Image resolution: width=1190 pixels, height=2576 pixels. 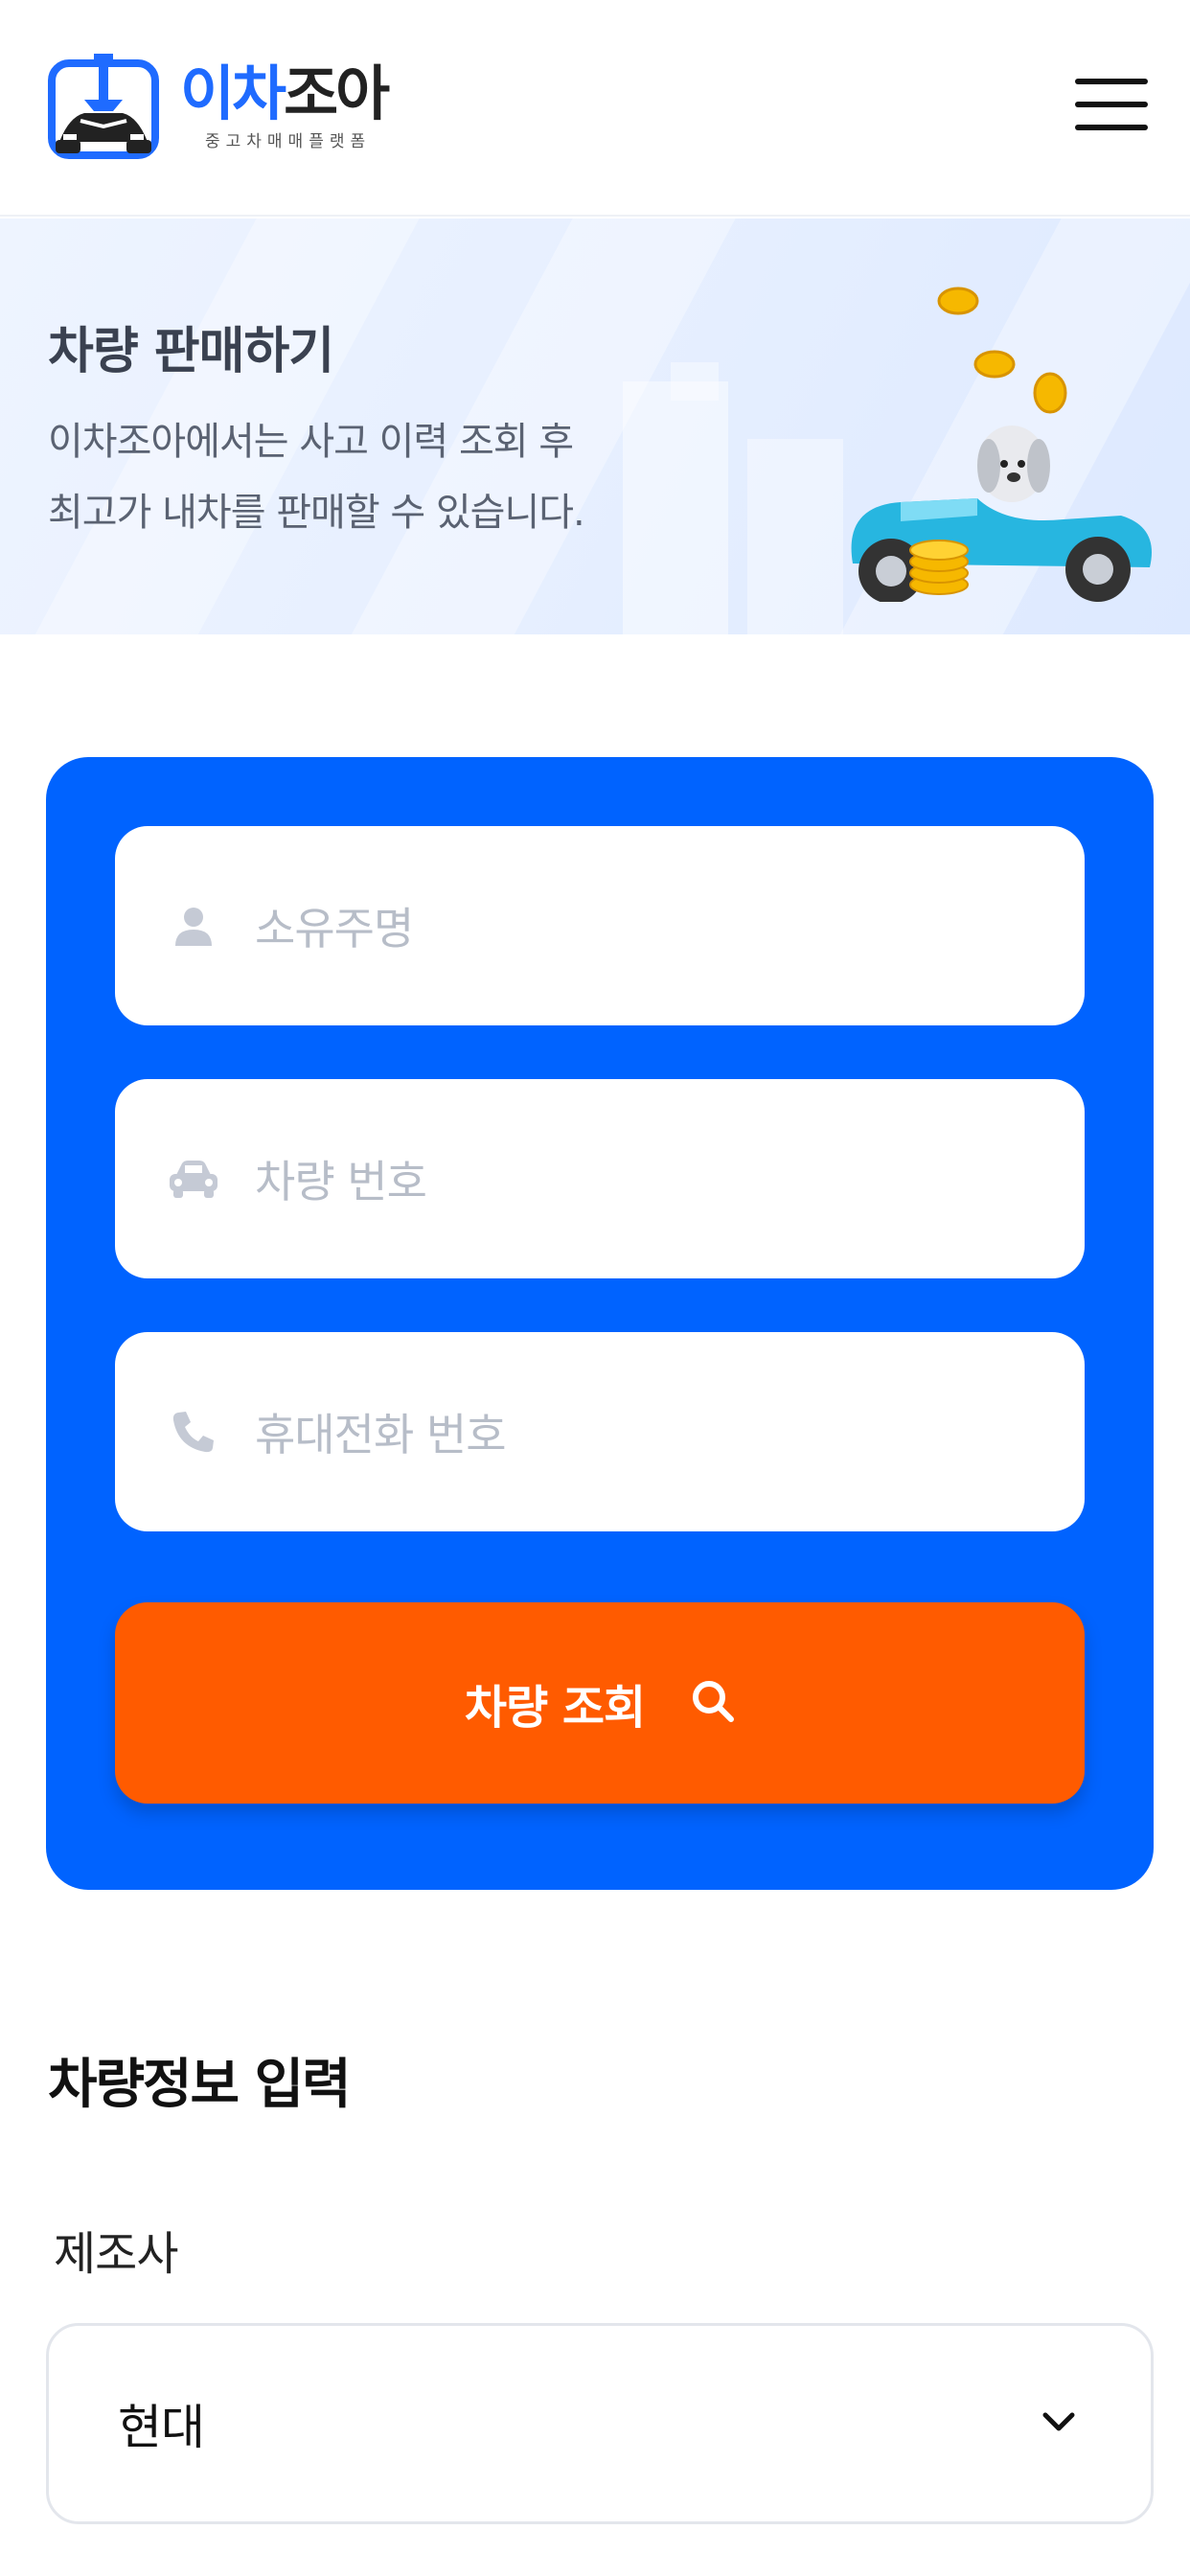 What do you see at coordinates (600, 1431) in the screenshot?
I see `phone-number-input: 휴대전화 번호` at bounding box center [600, 1431].